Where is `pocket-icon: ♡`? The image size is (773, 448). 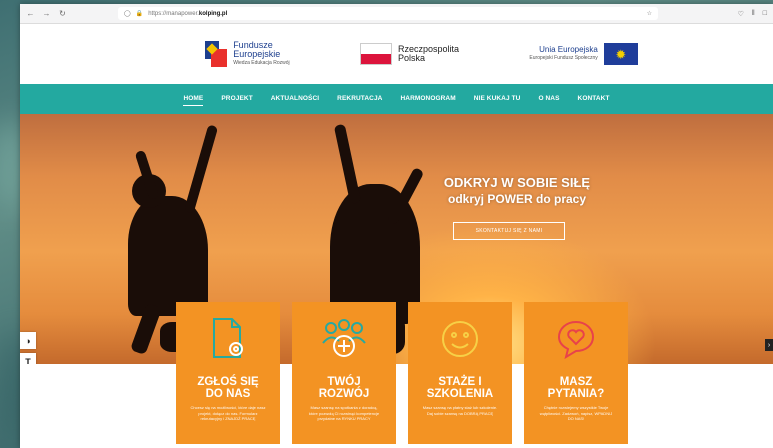
pocket-icon: ♡ is located at coordinates (741, 14).